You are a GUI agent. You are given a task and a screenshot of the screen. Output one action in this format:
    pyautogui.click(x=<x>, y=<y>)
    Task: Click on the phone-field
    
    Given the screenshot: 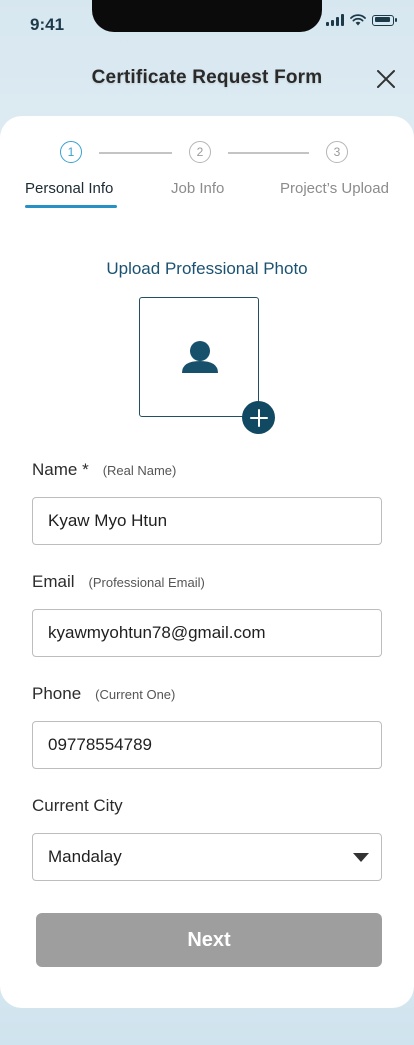 What is the action you would take?
    pyautogui.click(x=207, y=745)
    